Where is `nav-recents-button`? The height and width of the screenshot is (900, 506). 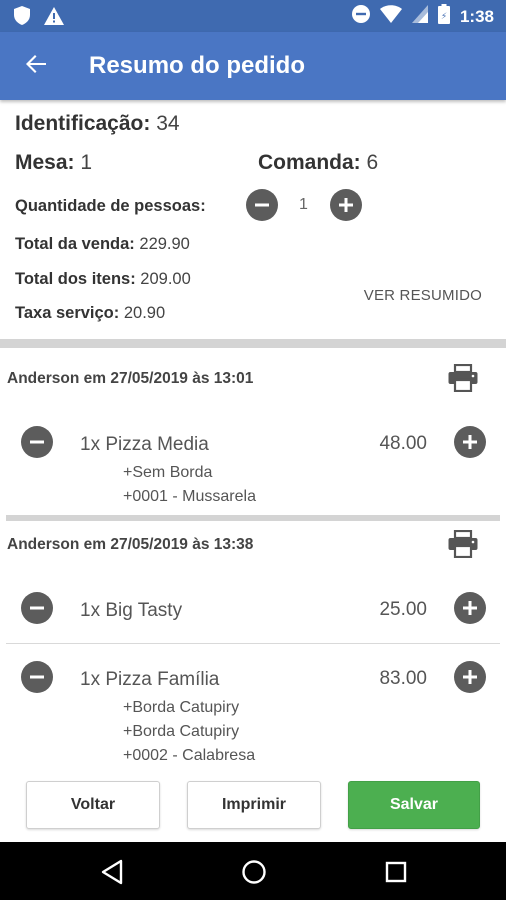
nav-recents-button is located at coordinates (396, 872).